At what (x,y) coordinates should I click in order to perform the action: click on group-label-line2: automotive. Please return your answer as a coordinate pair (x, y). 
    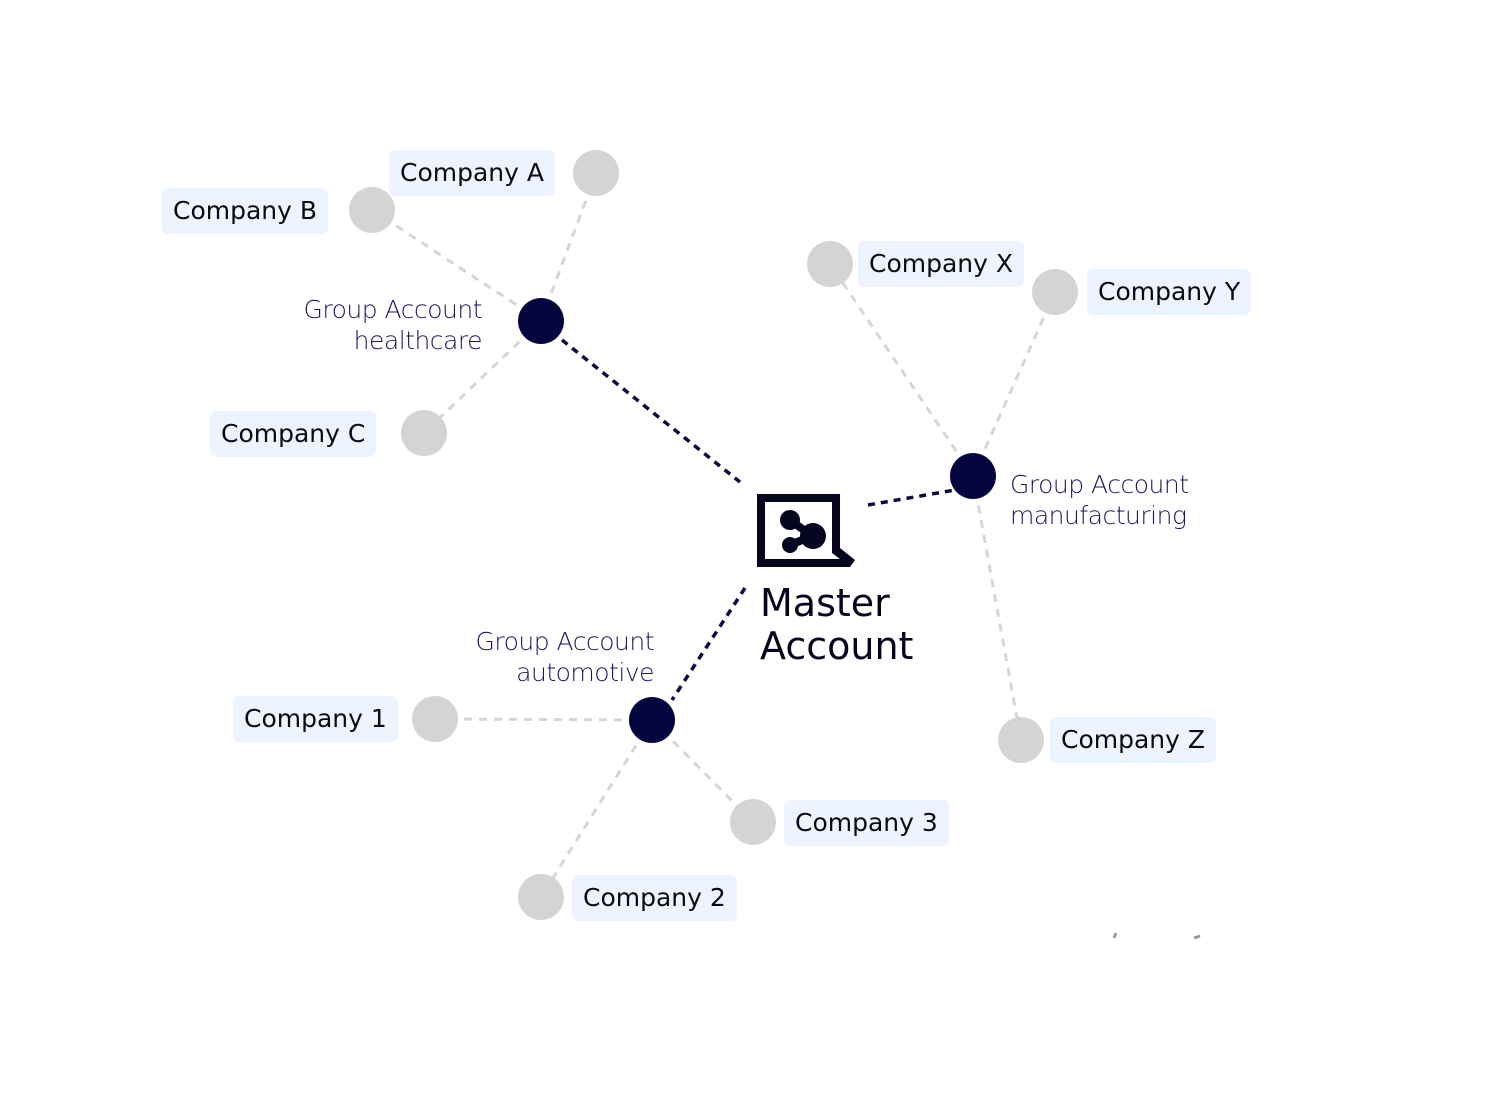
    Looking at the image, I should click on (585, 672).